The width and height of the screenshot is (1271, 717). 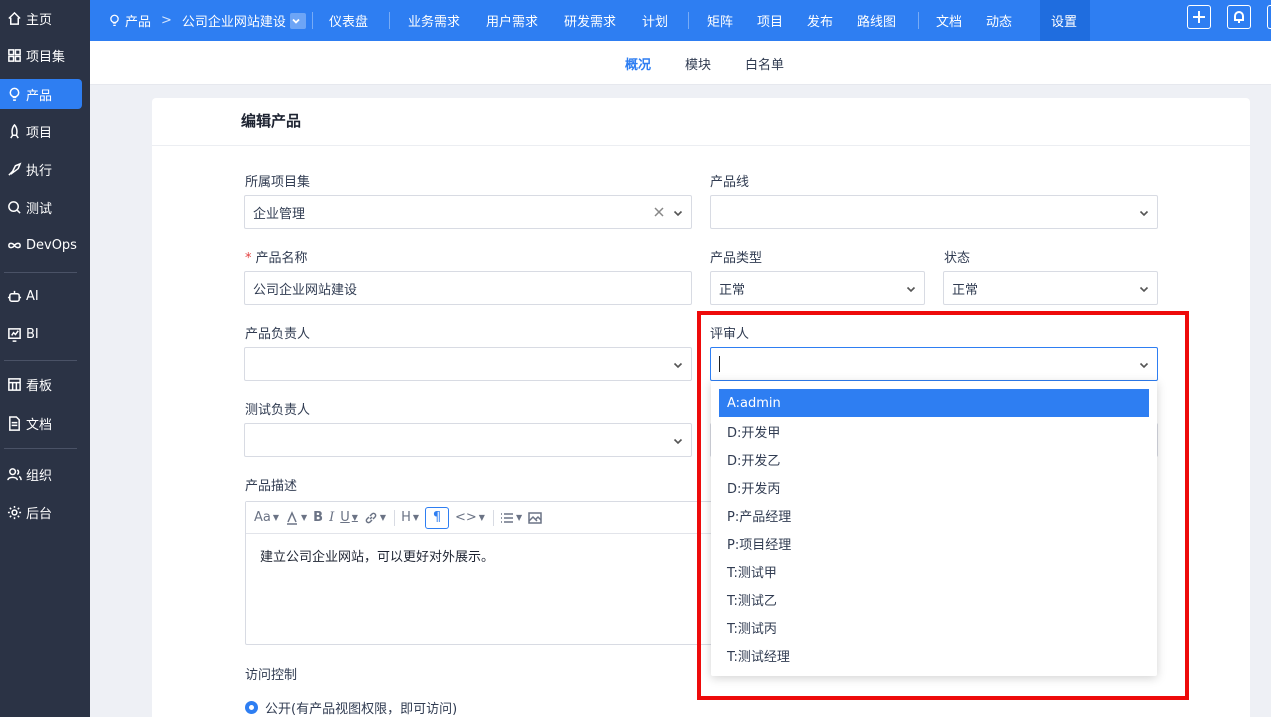 What do you see at coordinates (39, 209) in the screenshot?
I see `sidebar-item-label: 测试` at bounding box center [39, 209].